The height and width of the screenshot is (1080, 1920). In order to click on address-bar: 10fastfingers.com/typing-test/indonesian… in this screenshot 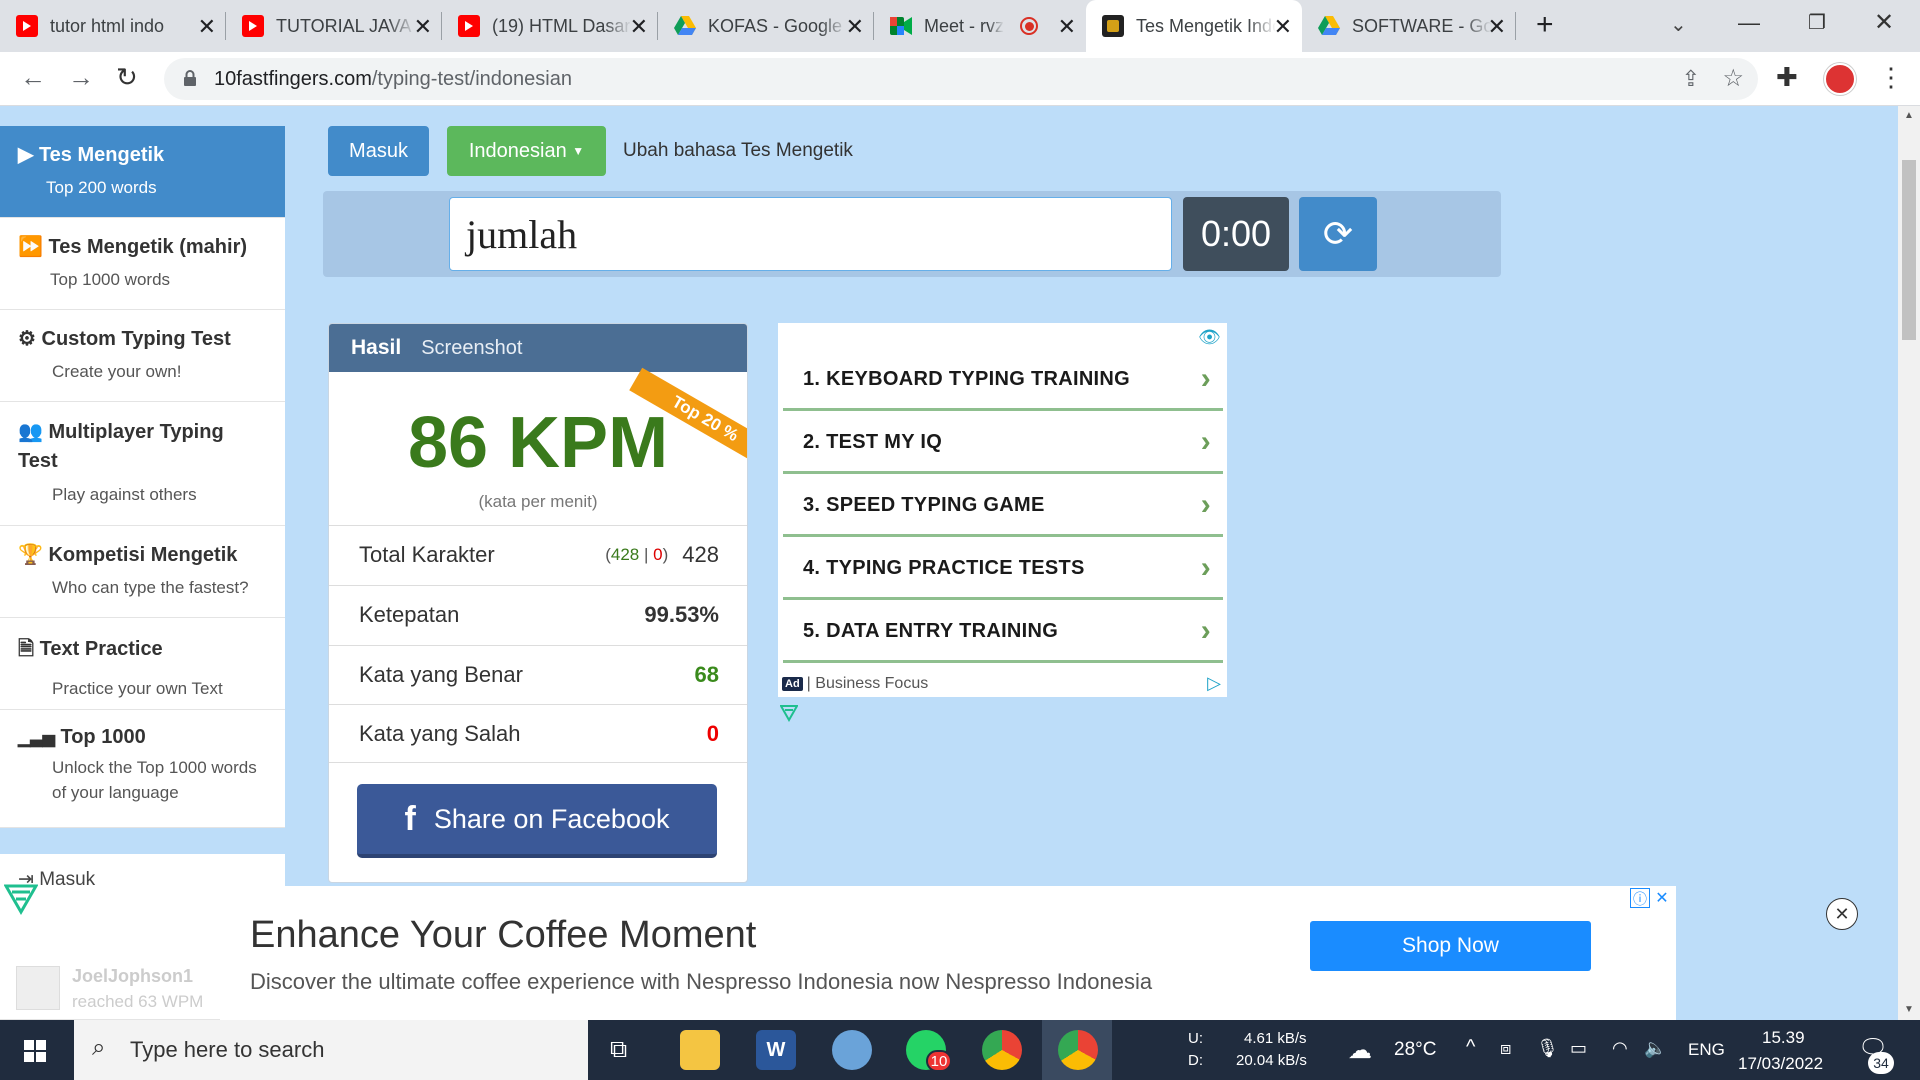, I will do `click(961, 79)`.